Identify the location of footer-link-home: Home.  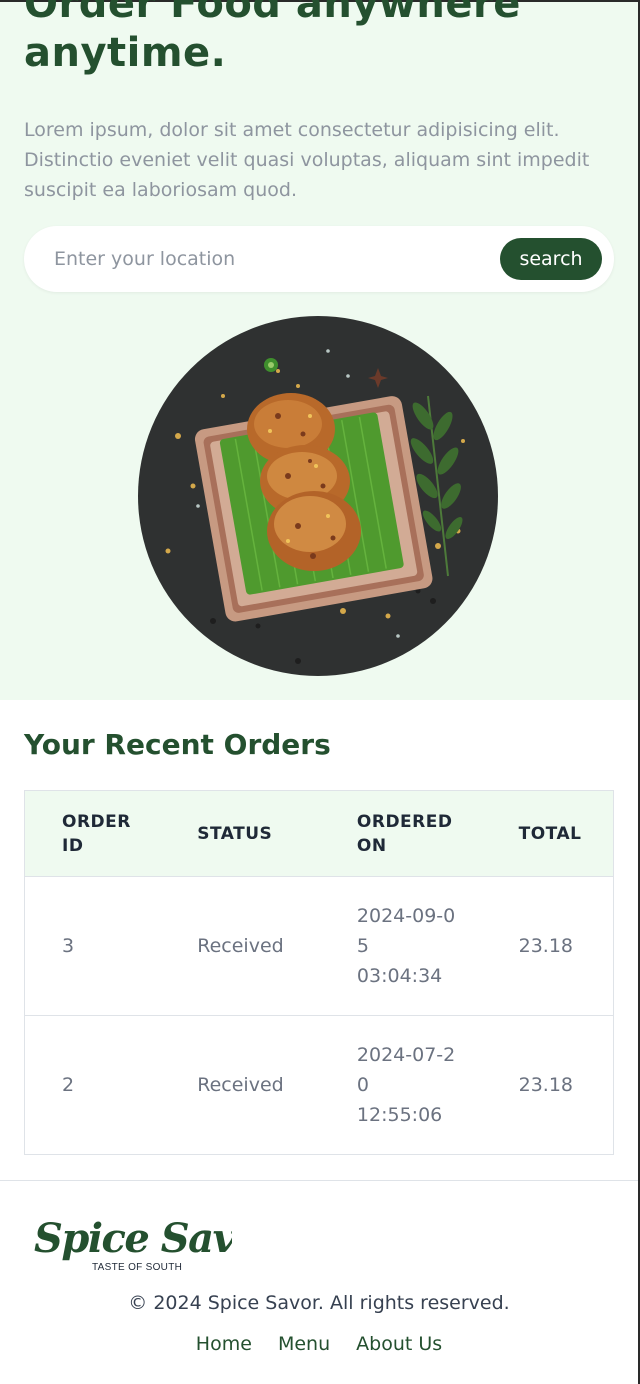
(224, 1344).